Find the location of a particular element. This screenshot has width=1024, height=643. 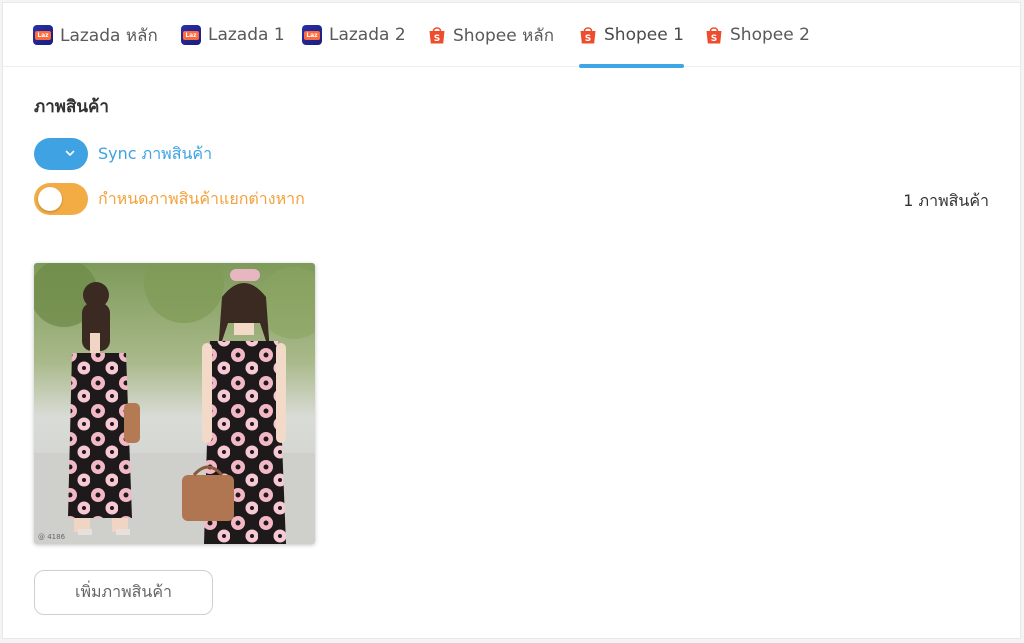

tab-shopee-2: S Shopee 2 is located at coordinates (757, 35).